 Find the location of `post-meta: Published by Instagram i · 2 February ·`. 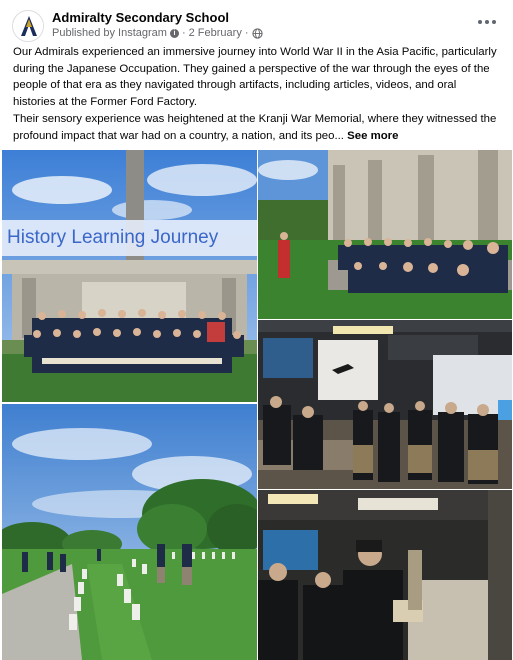

post-meta: Published by Instagram i · 2 February · is located at coordinates (157, 33).